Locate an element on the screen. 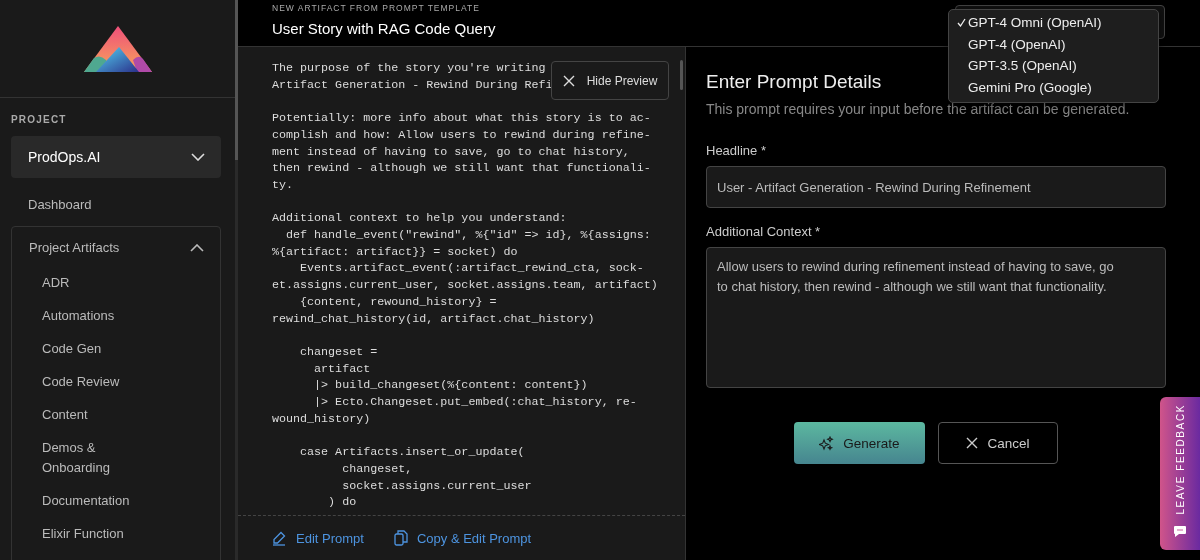 This screenshot has height=560, width=1200. code-line: artifact is located at coordinates (342, 369).